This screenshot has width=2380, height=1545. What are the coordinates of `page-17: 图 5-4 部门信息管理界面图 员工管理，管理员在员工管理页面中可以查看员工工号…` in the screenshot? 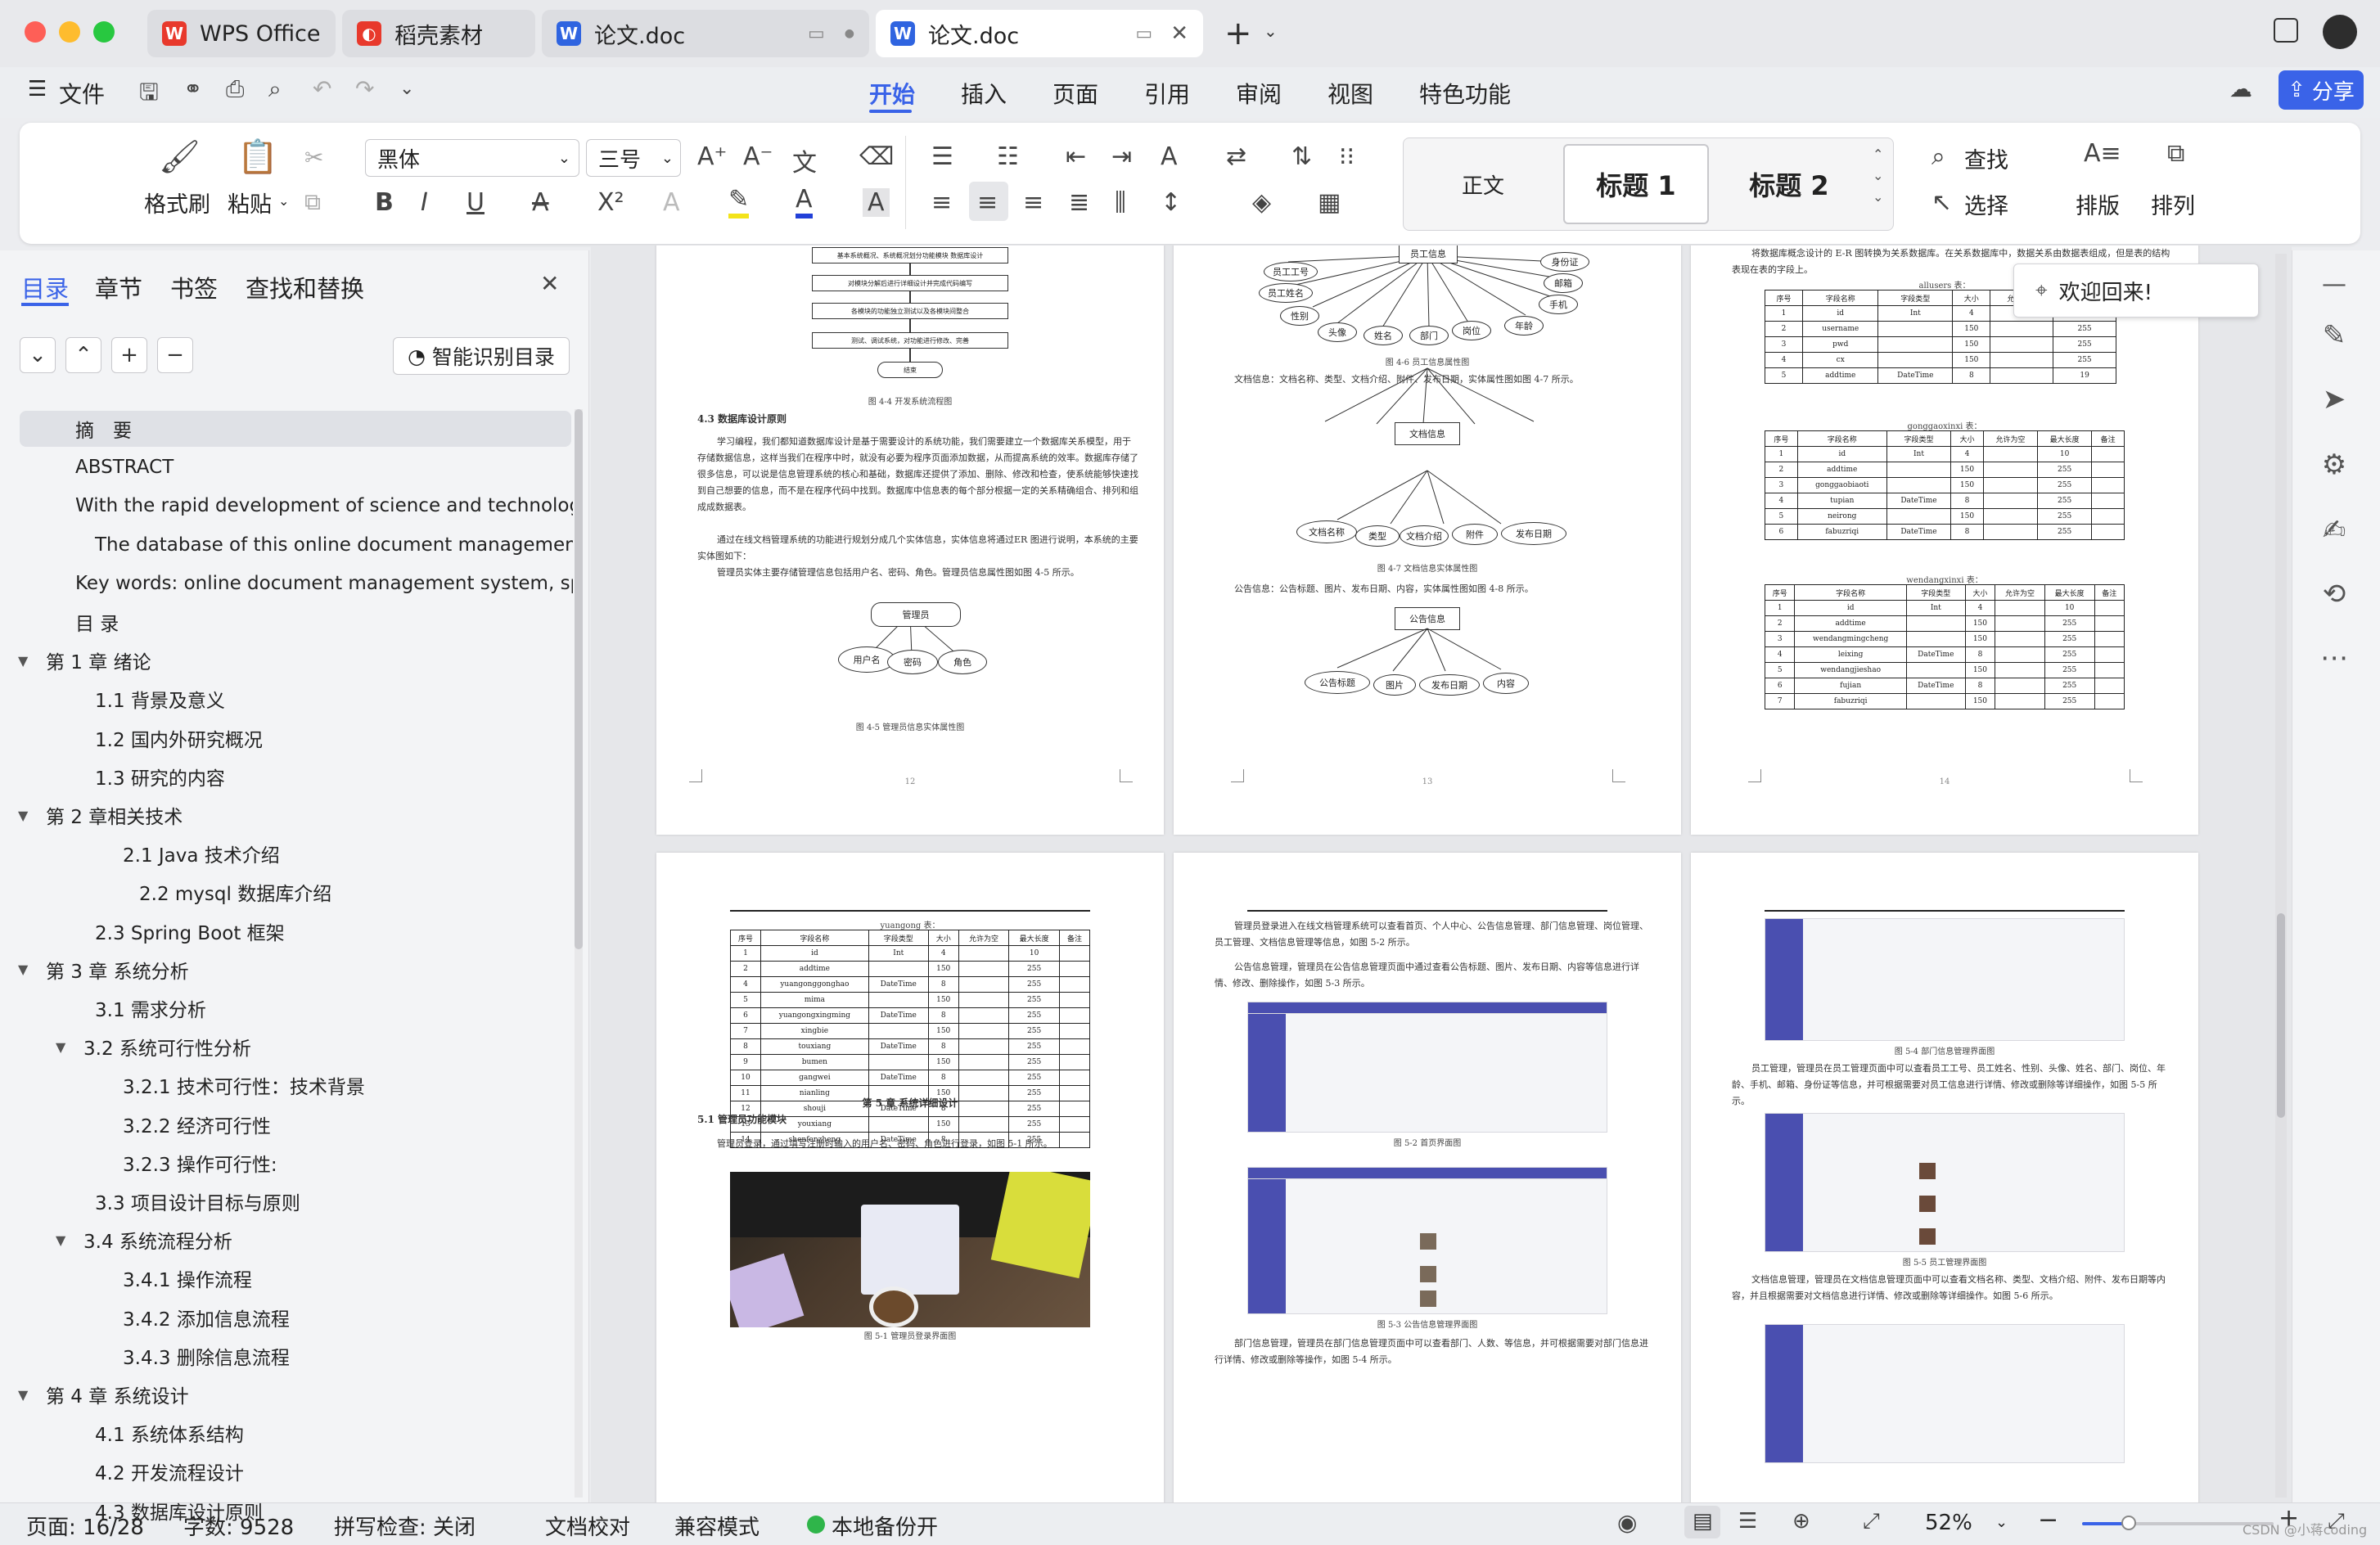 It's located at (1945, 1177).